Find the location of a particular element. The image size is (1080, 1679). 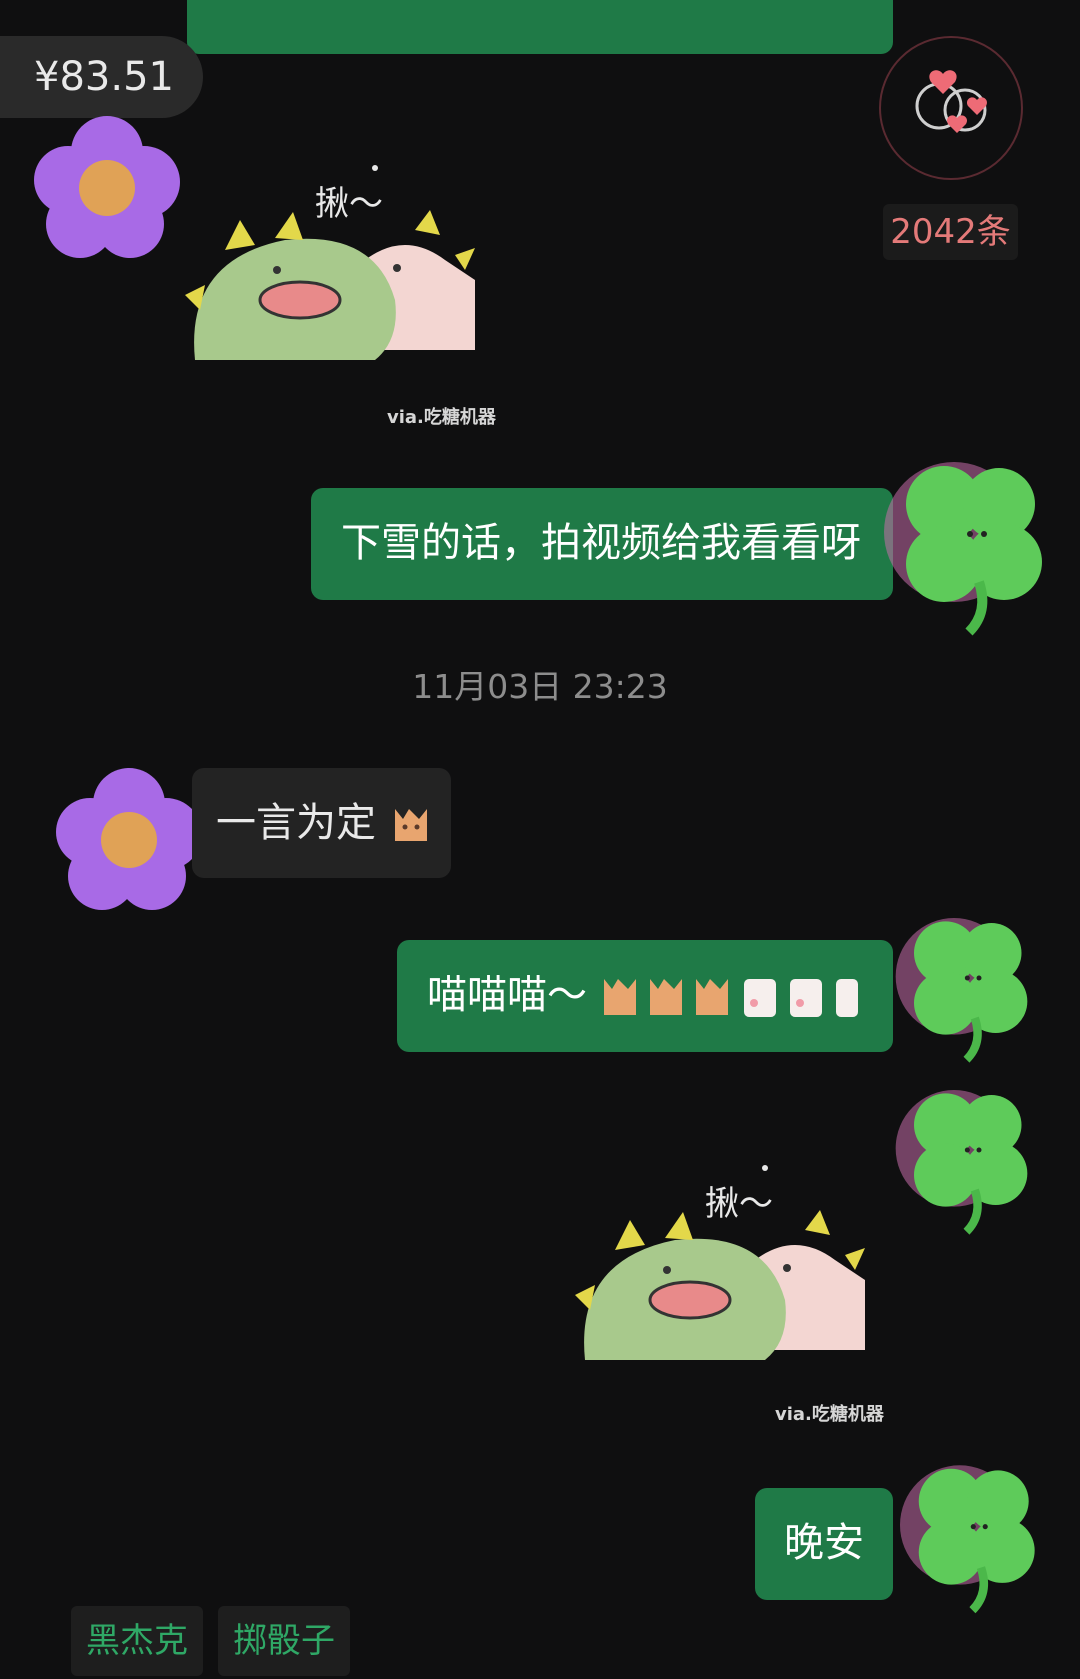

blushing-face-emoji-icon is located at coordinates (800, 998).